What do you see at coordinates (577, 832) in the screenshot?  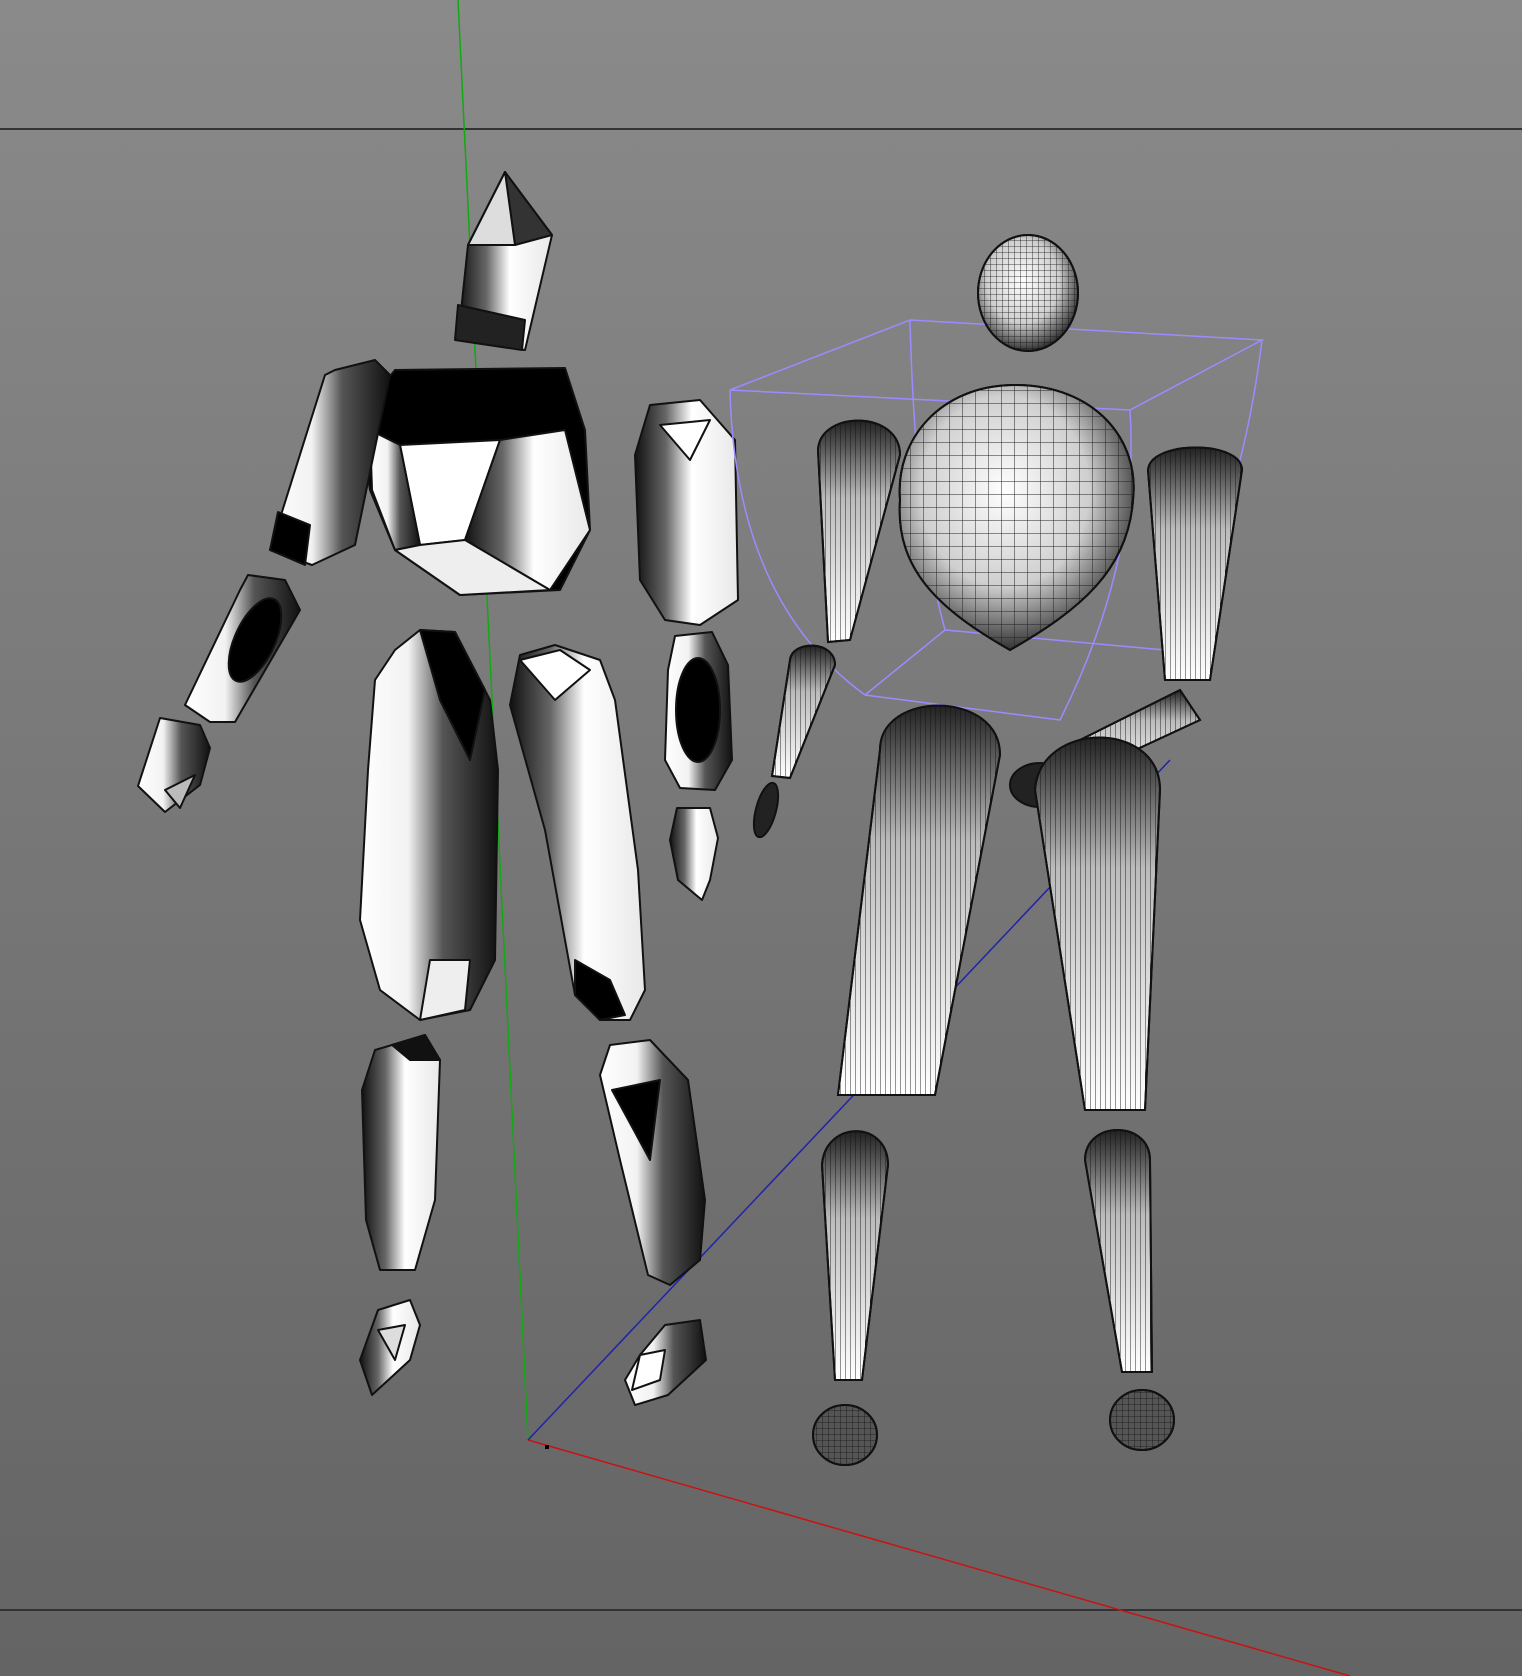 I see `lowpoly-right-thigh` at bounding box center [577, 832].